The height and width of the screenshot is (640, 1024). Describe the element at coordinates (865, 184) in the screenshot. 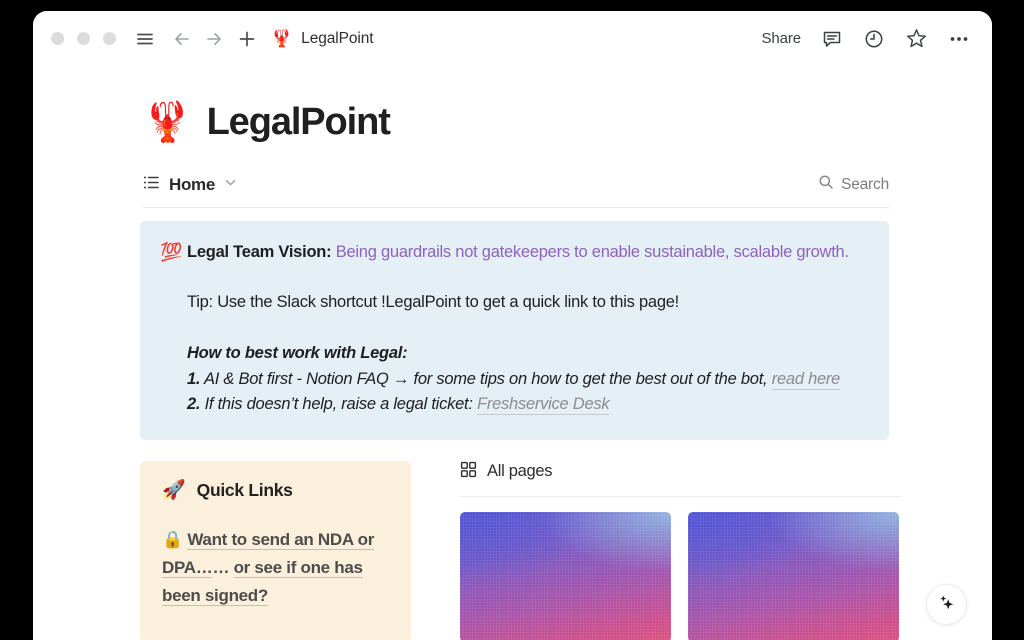

I see `search-label: Search` at that location.